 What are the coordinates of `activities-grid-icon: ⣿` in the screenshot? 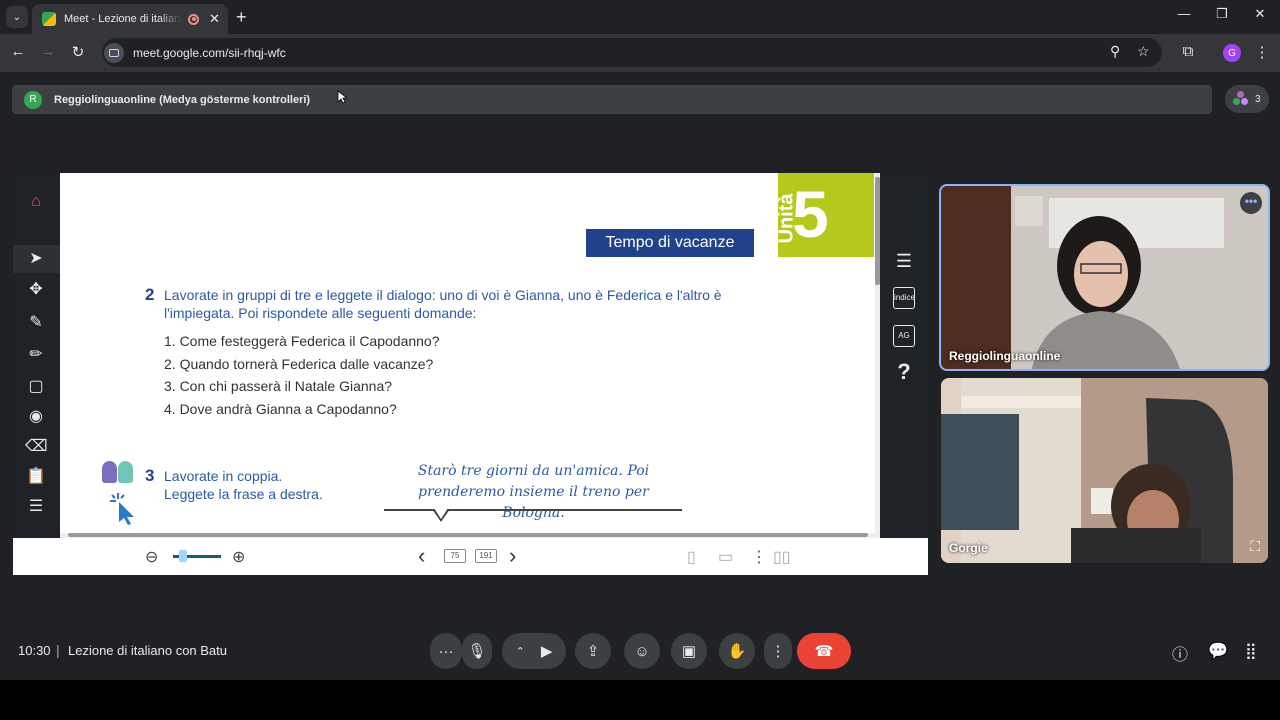 It's located at (1251, 651).